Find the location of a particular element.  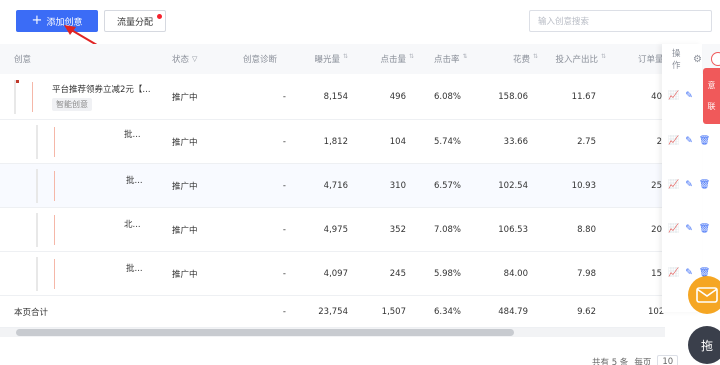

col-status-label: 状态 is located at coordinates (181, 60).